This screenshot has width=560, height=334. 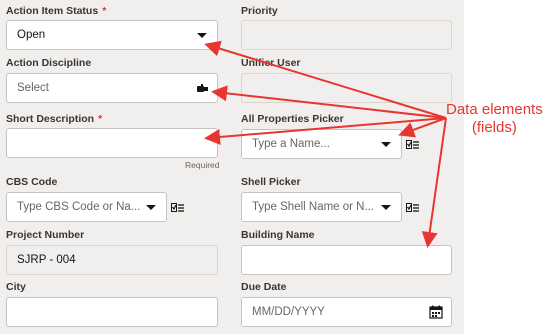 What do you see at coordinates (288, 312) in the screenshot?
I see `due-date-placeholder: MM/DD/YYYY` at bounding box center [288, 312].